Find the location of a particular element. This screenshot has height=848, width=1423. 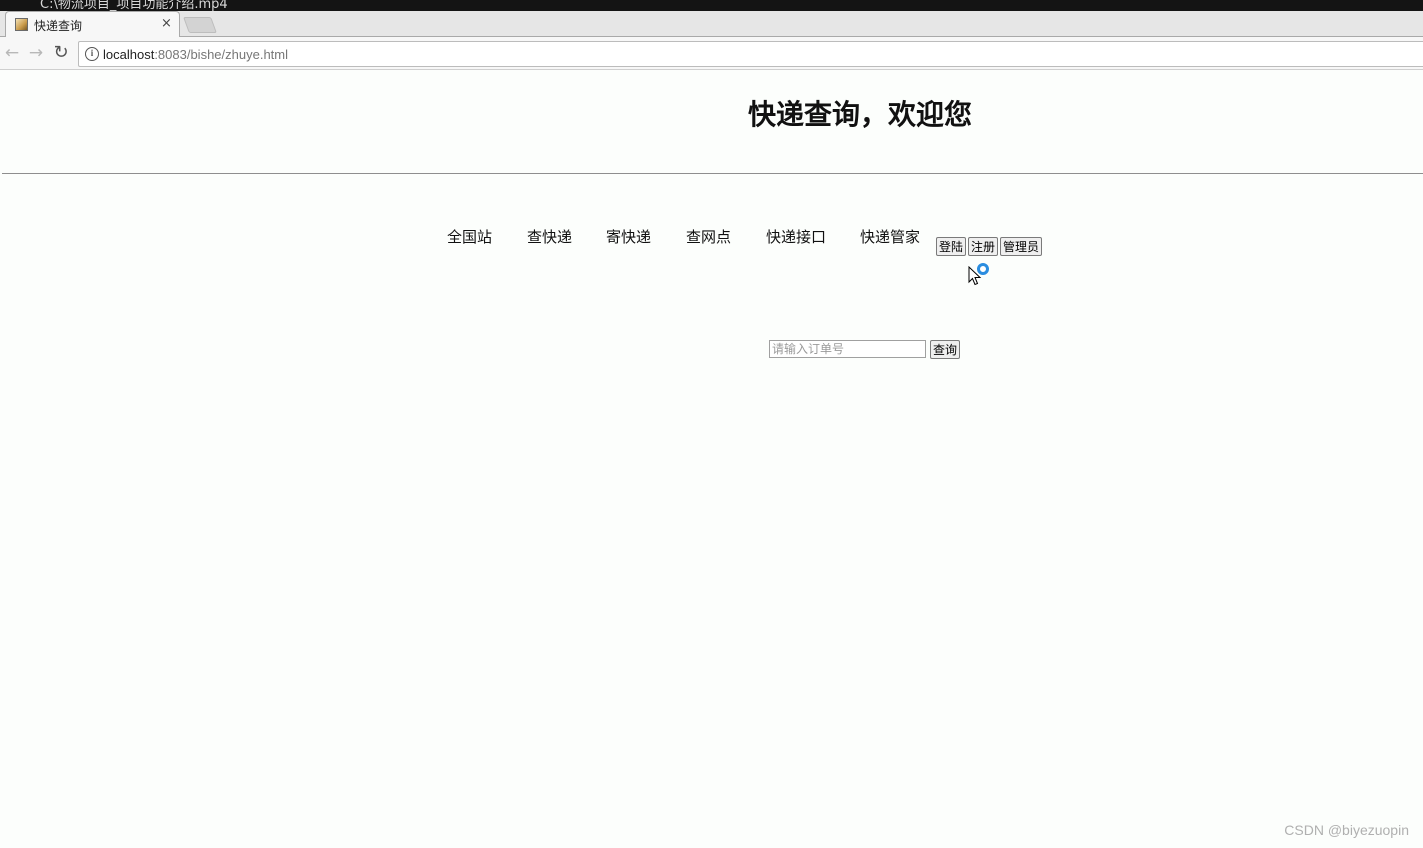

url-path: :8083/bishe/zhuye.html is located at coordinates (221, 54).